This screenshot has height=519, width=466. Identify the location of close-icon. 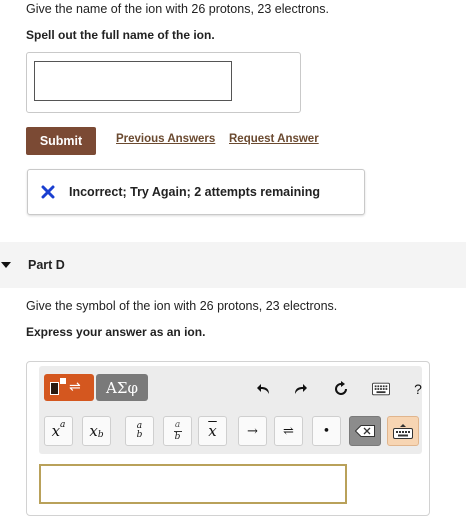
(48, 192).